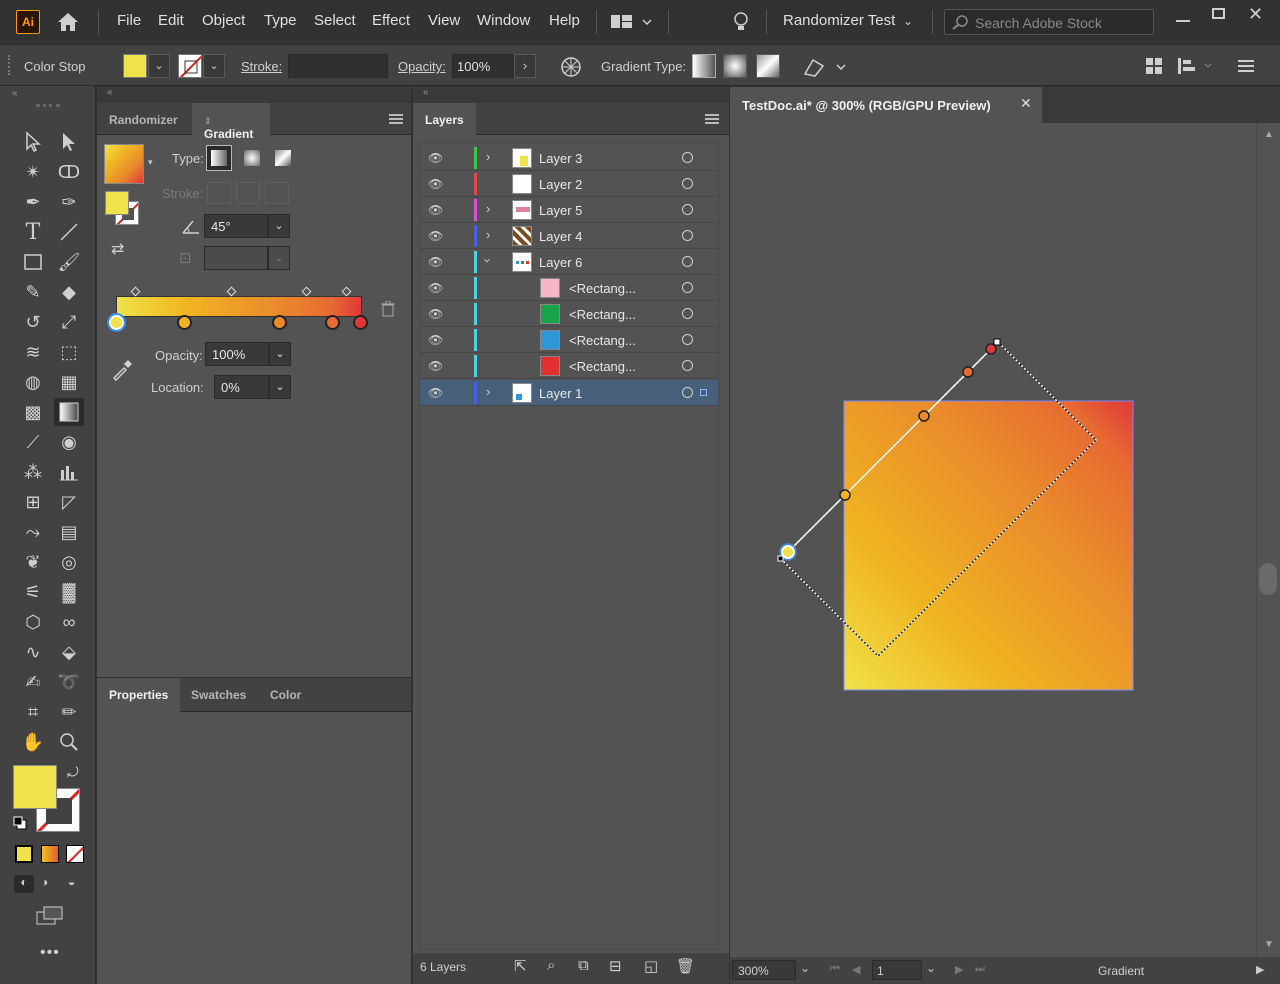  I want to click on screen-mode-icon, so click(50, 917).